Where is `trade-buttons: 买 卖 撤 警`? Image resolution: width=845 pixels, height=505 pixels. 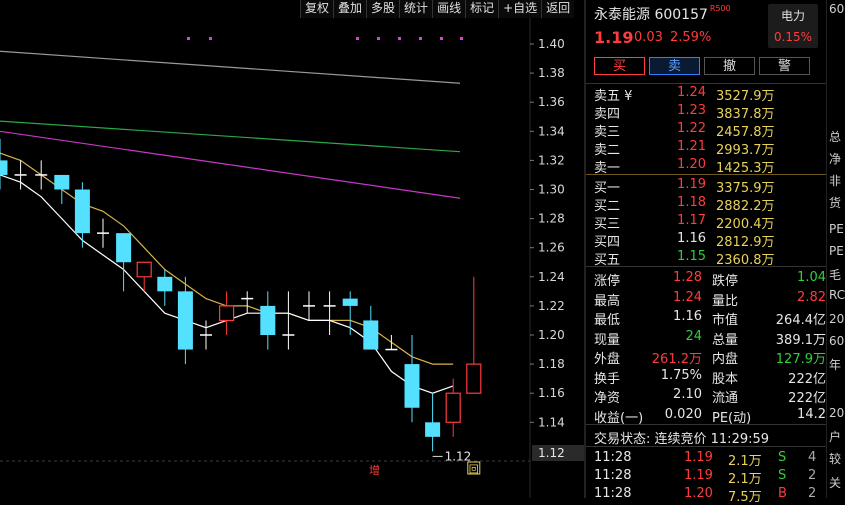
trade-buttons: 买 卖 撤 警 is located at coordinates (702, 66).